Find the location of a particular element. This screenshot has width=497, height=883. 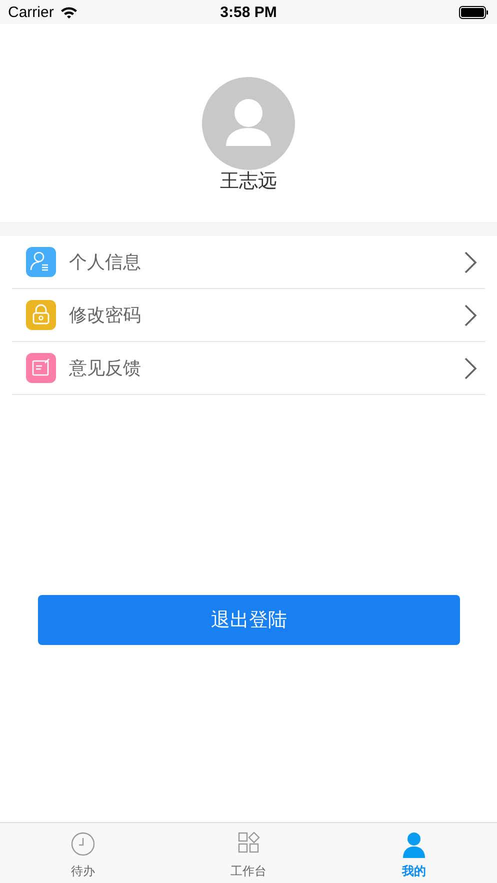

tab: 工作台 is located at coordinates (249, 853).